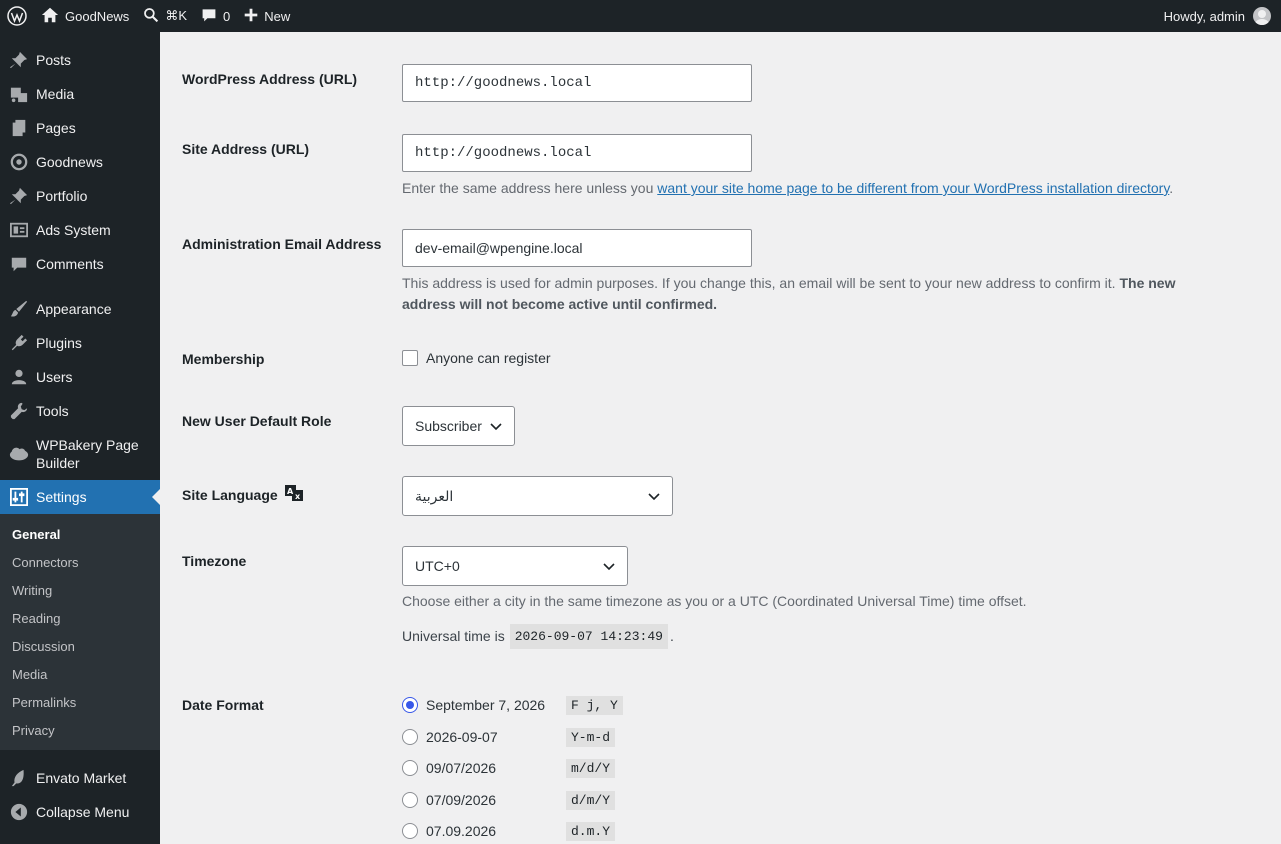 This screenshot has width=1281, height=844. What do you see at coordinates (80, 94) in the screenshot?
I see `sidebar-item-media: Media` at bounding box center [80, 94].